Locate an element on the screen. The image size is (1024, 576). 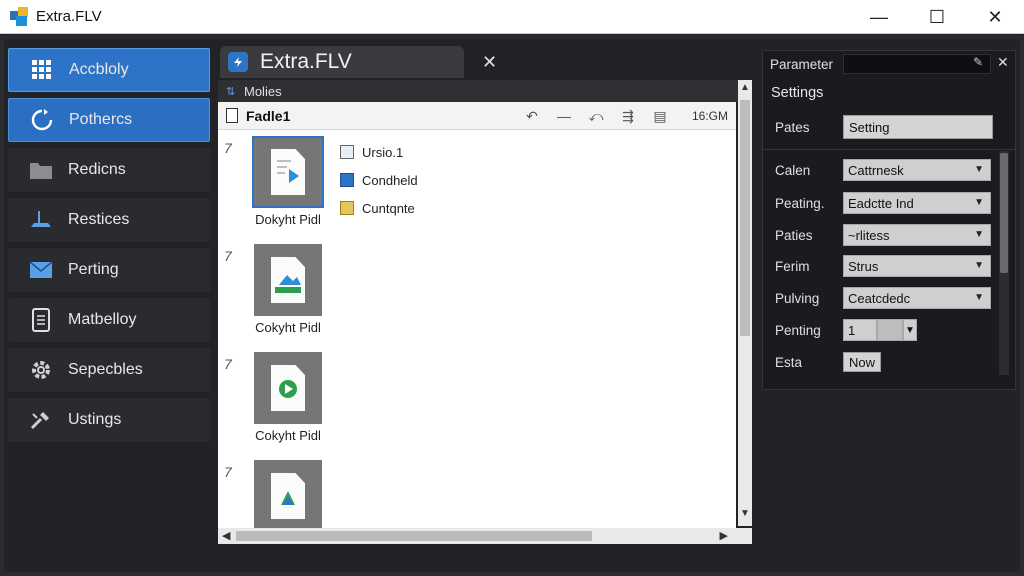
document-tab: Extra.FLV is located at coordinates (342, 62).